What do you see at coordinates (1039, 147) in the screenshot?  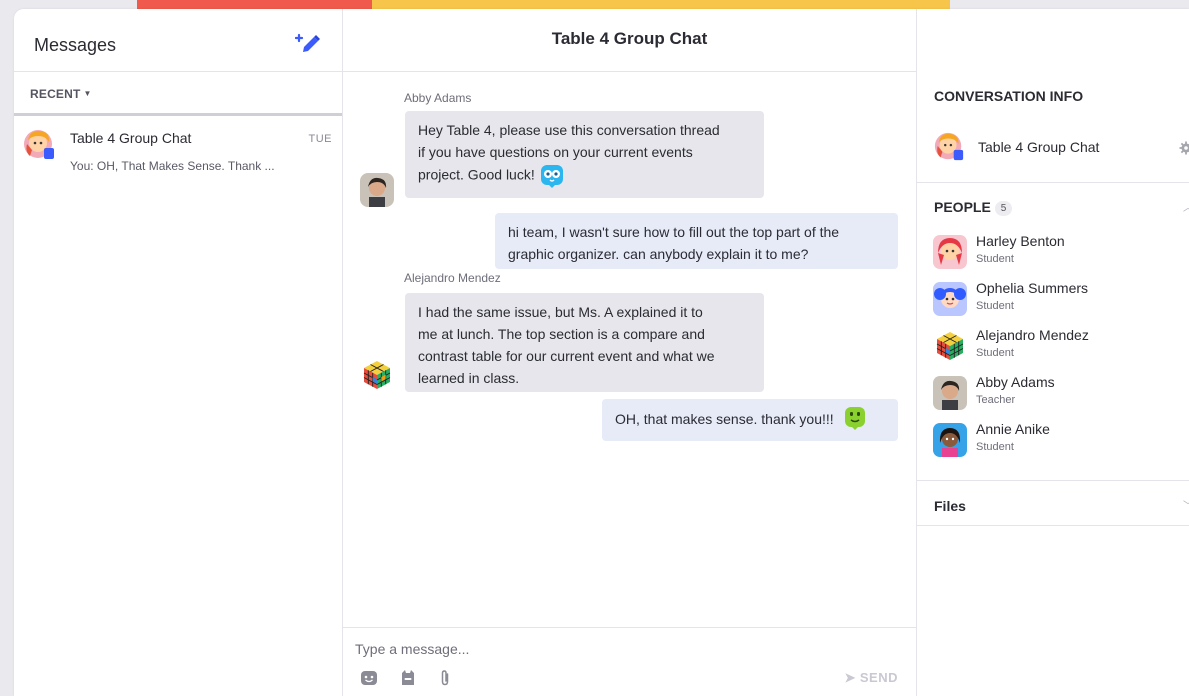 I see `info-conversation-name: Table 4 Group Chat` at bounding box center [1039, 147].